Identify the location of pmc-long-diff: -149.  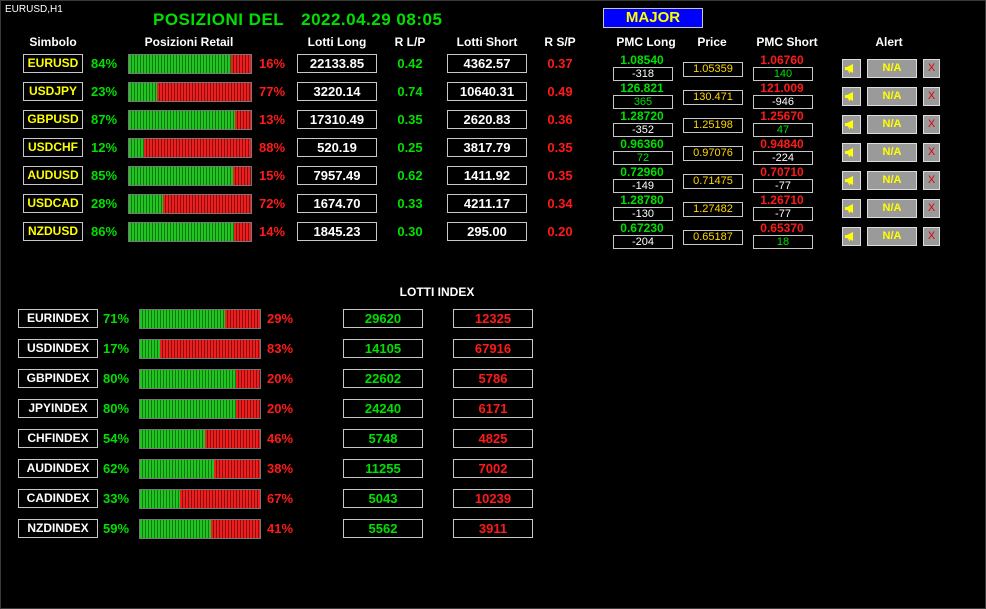
(643, 186).